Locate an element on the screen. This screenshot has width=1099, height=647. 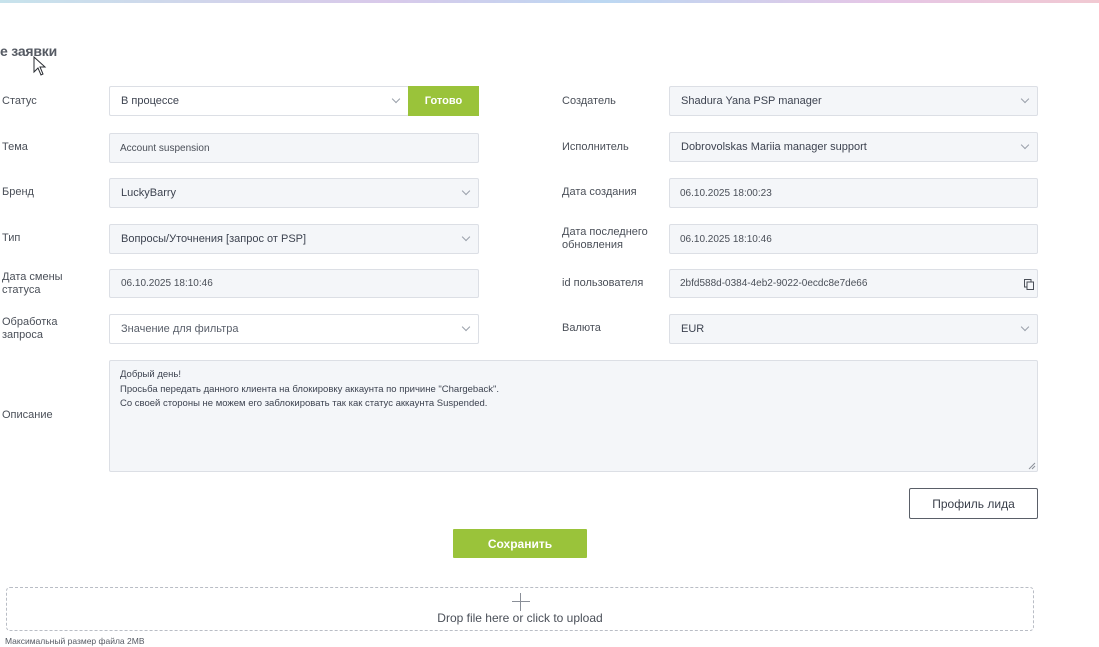
file-dropzone: Drop file here or click to upload is located at coordinates (520, 609).